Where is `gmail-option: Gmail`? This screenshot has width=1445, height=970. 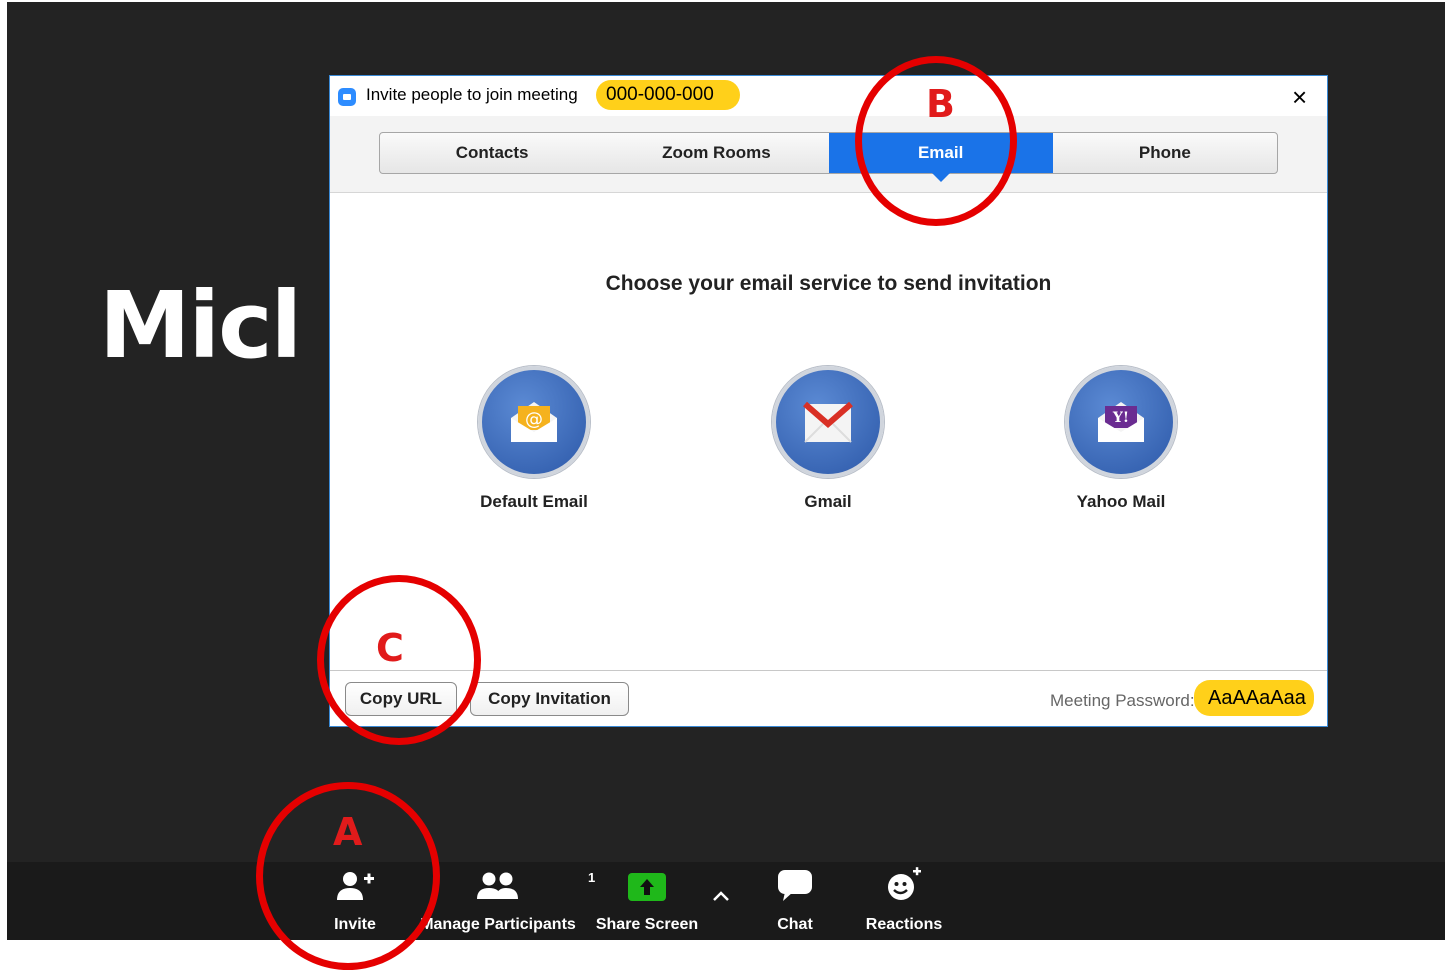 gmail-option: Gmail is located at coordinates (828, 439).